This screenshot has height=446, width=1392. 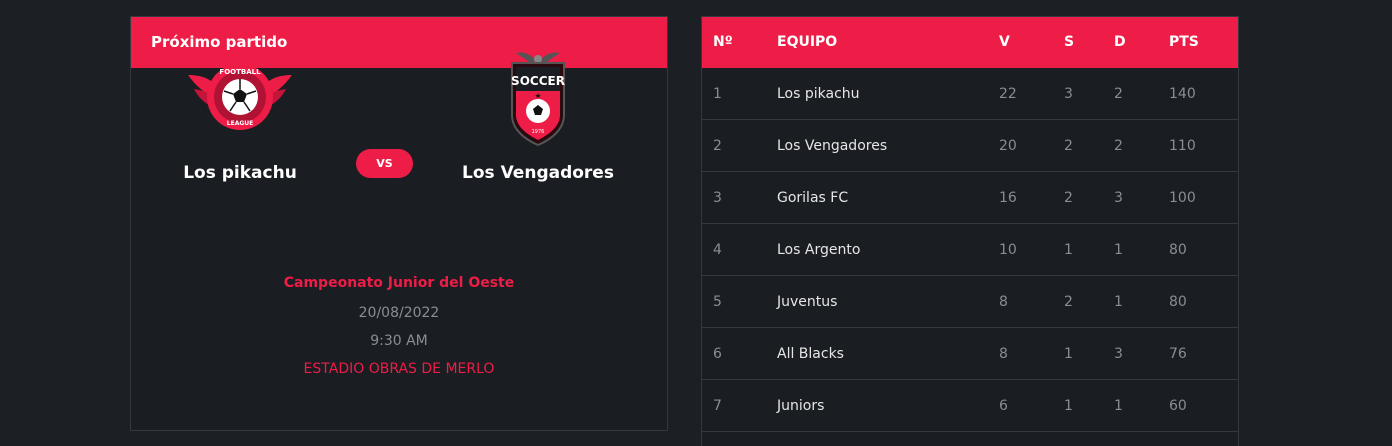 What do you see at coordinates (1182, 94) in the screenshot?
I see `cell-points: 140` at bounding box center [1182, 94].